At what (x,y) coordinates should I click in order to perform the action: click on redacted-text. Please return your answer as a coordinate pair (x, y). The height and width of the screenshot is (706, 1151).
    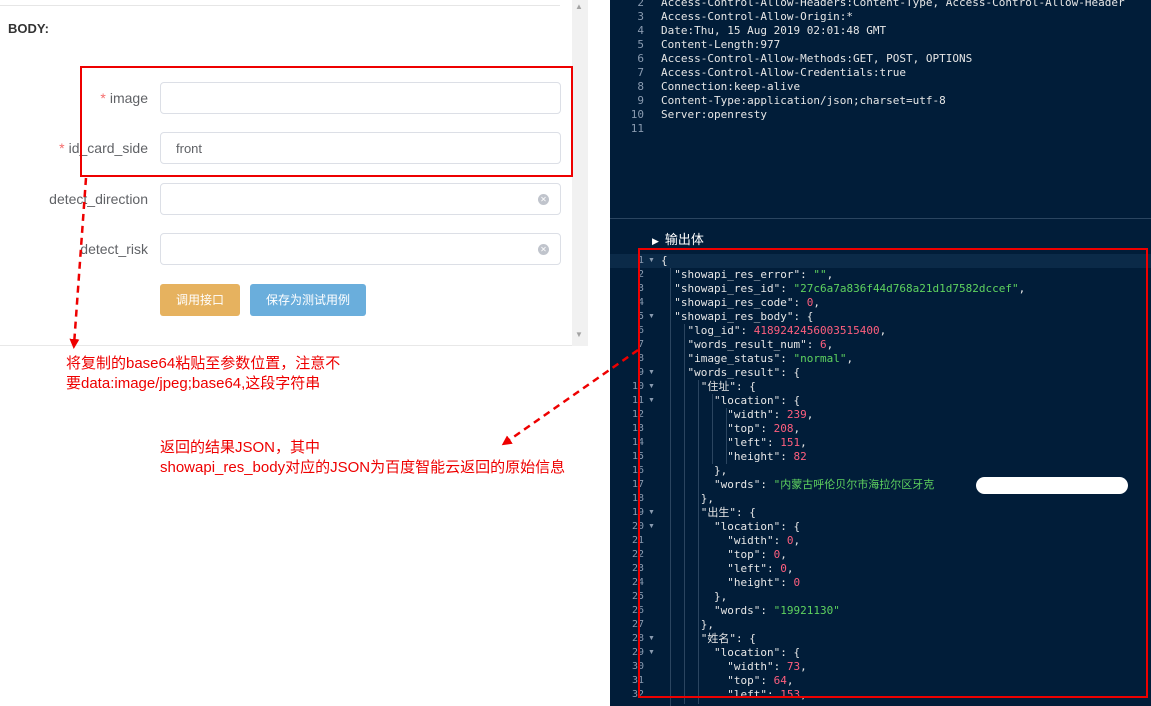
    Looking at the image, I should click on (1052, 485).